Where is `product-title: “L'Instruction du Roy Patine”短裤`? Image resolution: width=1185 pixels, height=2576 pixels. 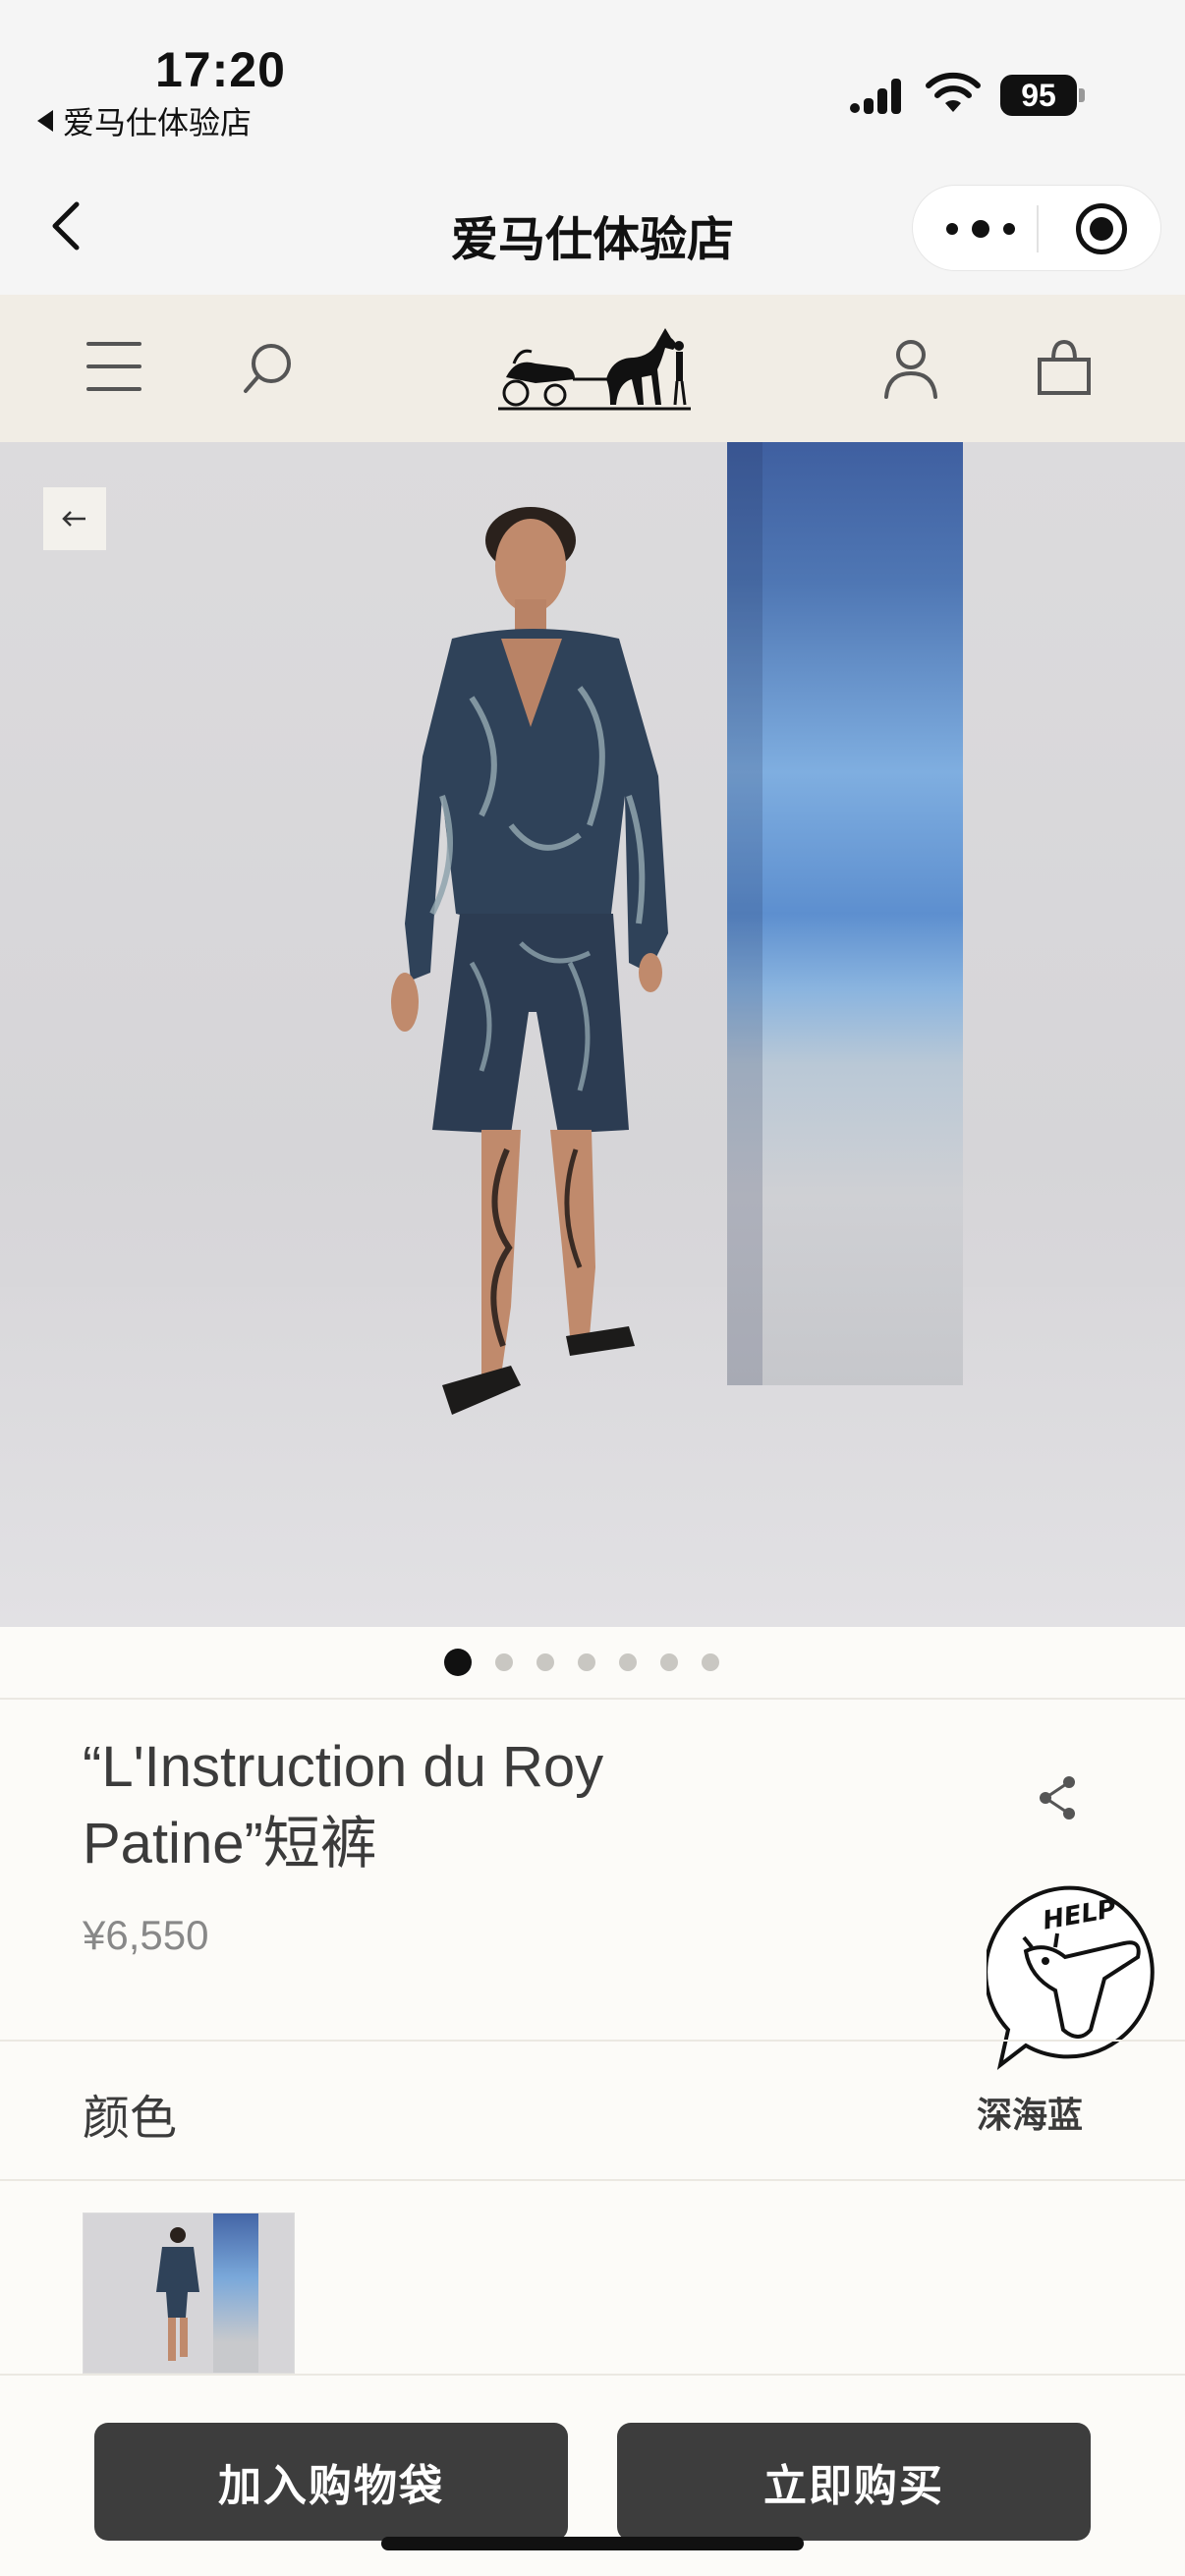
product-title: “L'Instruction du Roy Patine”短裤 is located at coordinates (447, 1805).